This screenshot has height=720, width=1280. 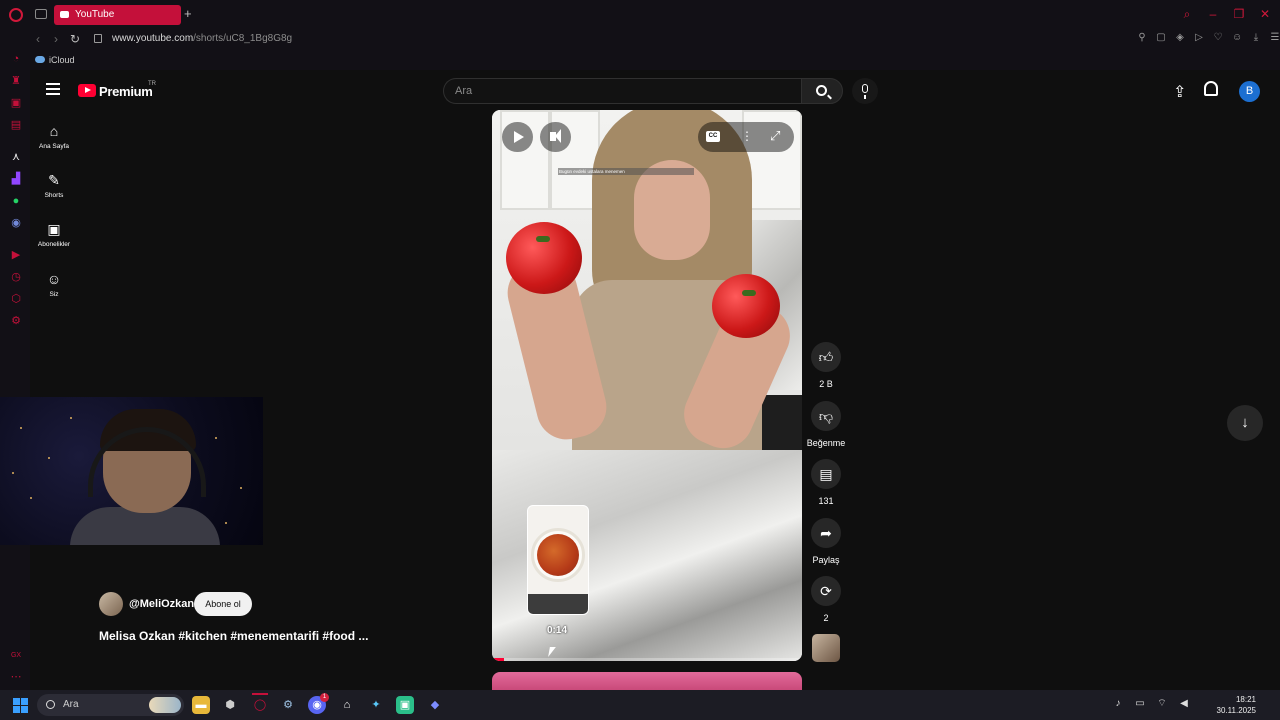 I want to click on more-options-icon: ⋮, so click(x=747, y=136).